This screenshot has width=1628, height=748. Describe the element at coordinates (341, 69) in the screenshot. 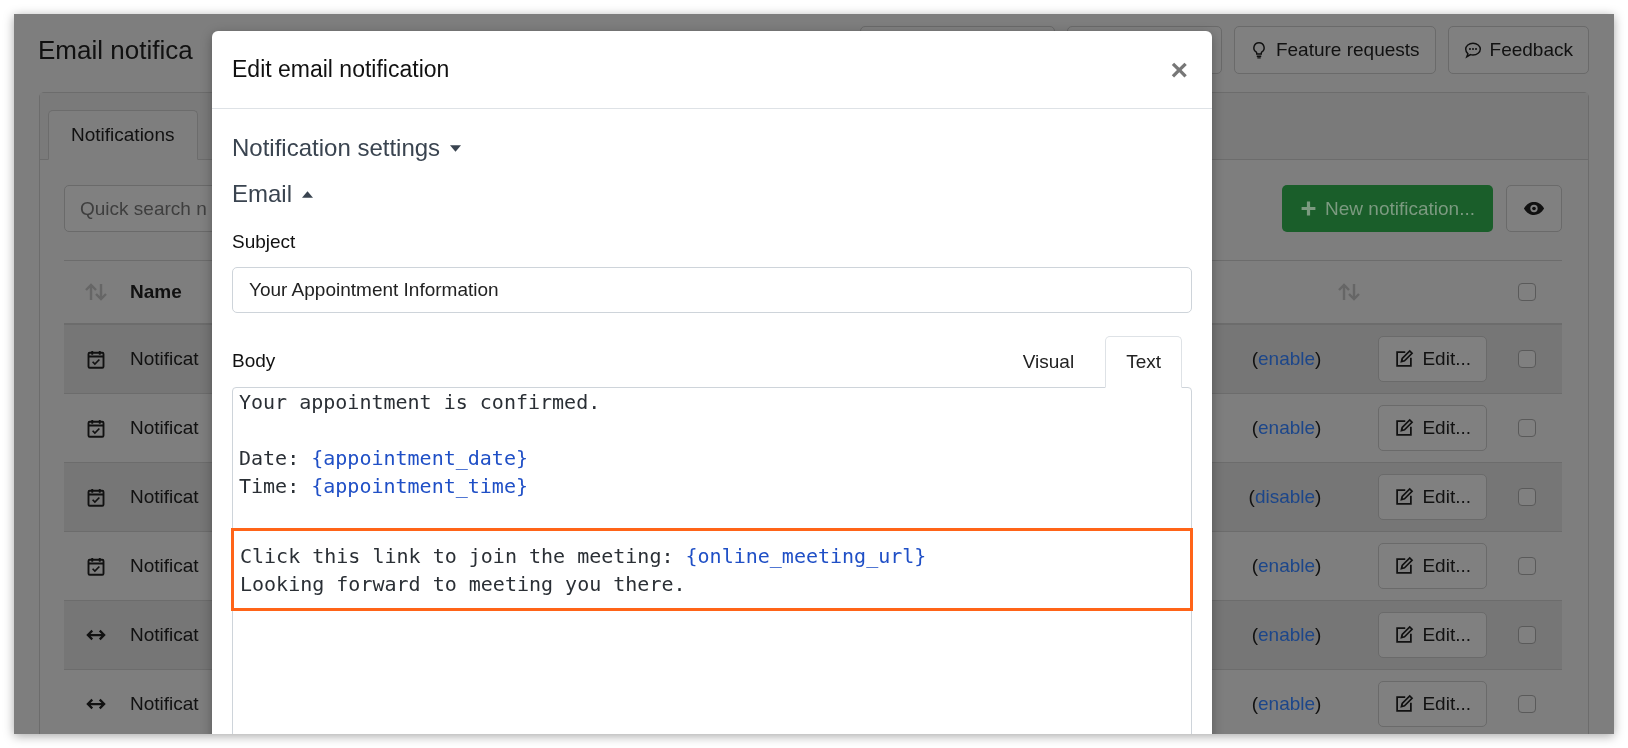

I see `modal-title: Edit email notification` at that location.